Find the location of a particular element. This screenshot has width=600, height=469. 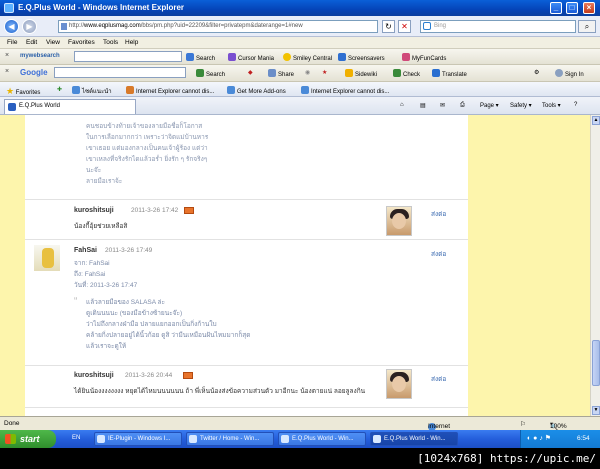

refresh-button: ↻ is located at coordinates (388, 26).